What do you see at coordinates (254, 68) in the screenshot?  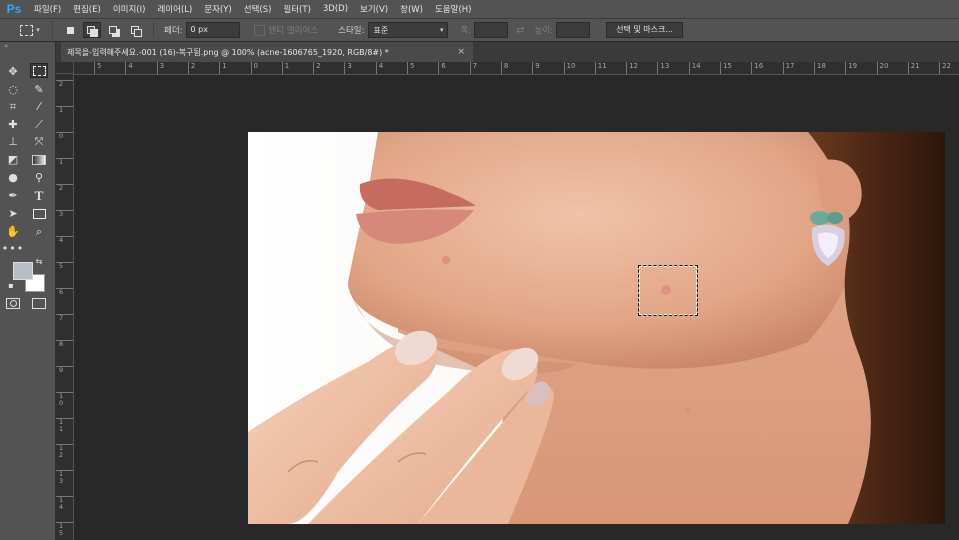 I see `ruler-top-tick: 0` at bounding box center [254, 68].